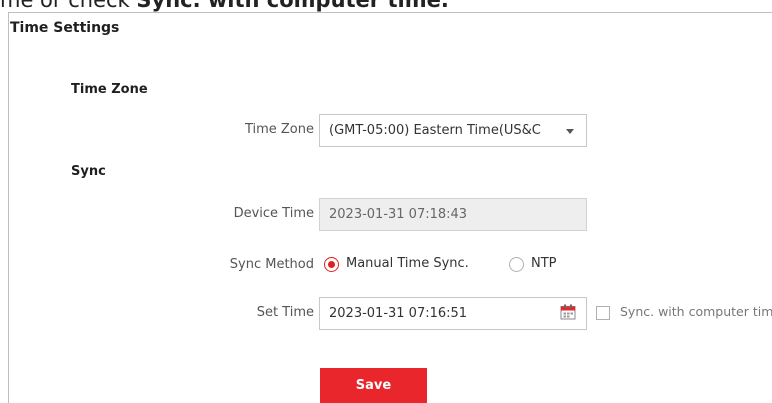 The height and width of the screenshot is (403, 772). What do you see at coordinates (435, 130) in the screenshot?
I see `time-zone-selected-value: (GMT-05:00) Eastern Time(US&Canada)` at bounding box center [435, 130].